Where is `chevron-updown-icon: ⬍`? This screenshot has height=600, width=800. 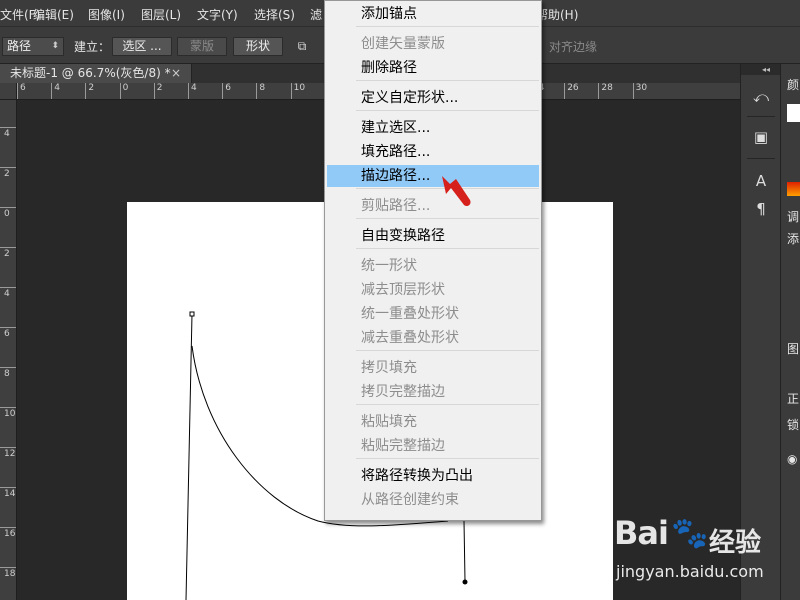 chevron-updown-icon: ⬍ is located at coordinates (55, 46).